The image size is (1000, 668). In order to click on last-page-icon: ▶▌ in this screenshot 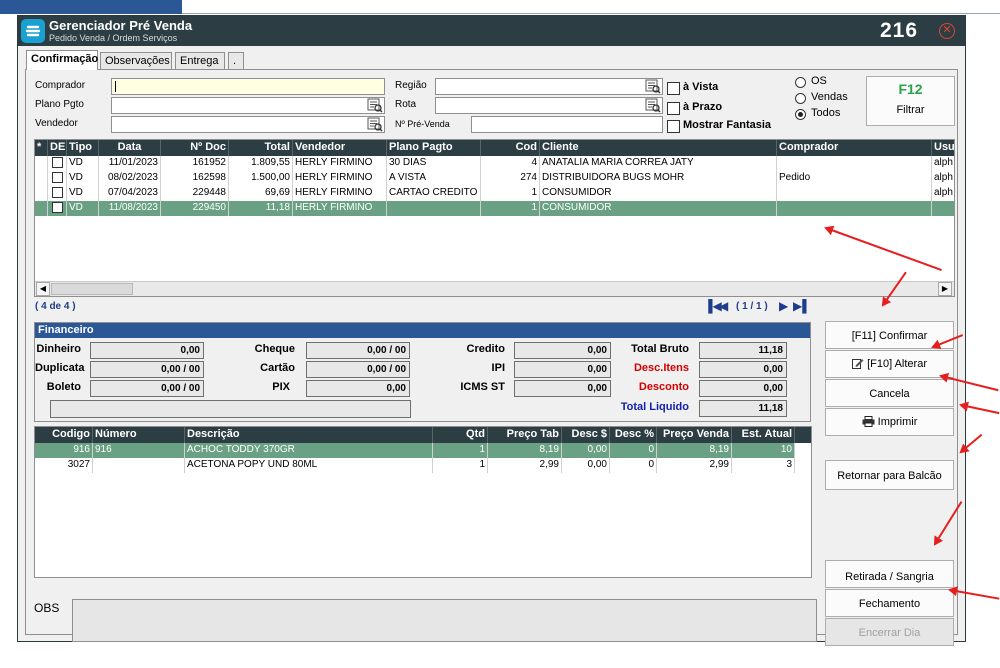, I will do `click(802, 306)`.